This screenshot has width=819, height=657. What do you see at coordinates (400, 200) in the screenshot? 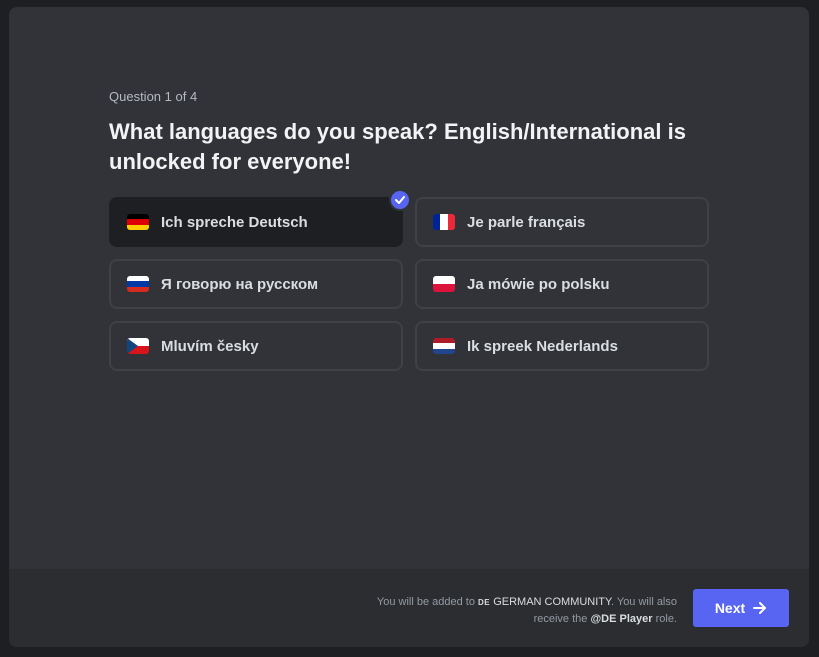
I see `checkmark-icon` at bounding box center [400, 200].